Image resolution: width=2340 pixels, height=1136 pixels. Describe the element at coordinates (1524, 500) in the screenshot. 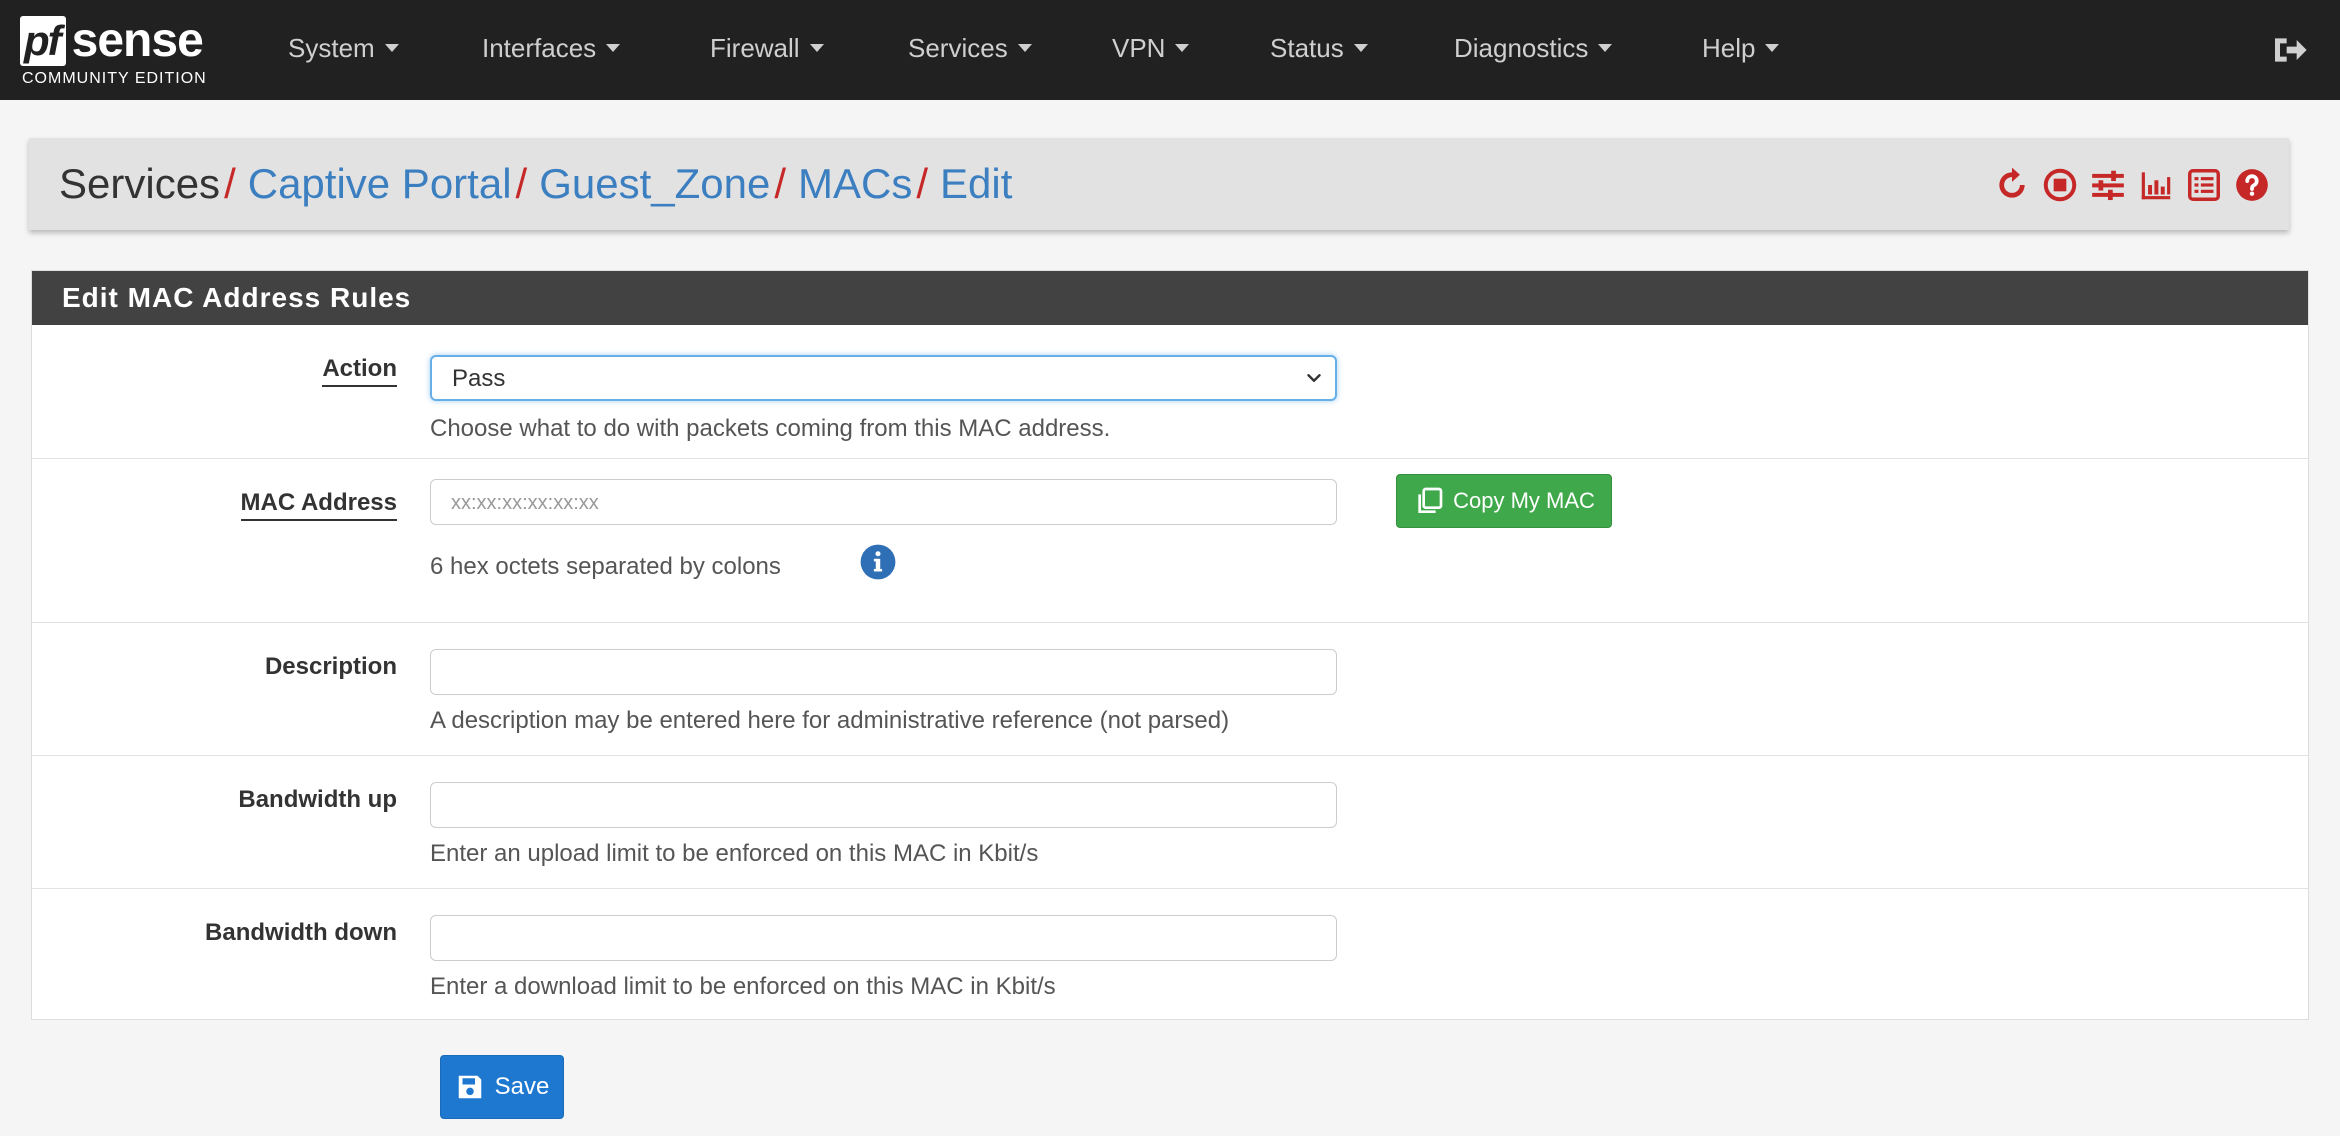

I see `copy-my-mac-label: Copy My MAC` at that location.